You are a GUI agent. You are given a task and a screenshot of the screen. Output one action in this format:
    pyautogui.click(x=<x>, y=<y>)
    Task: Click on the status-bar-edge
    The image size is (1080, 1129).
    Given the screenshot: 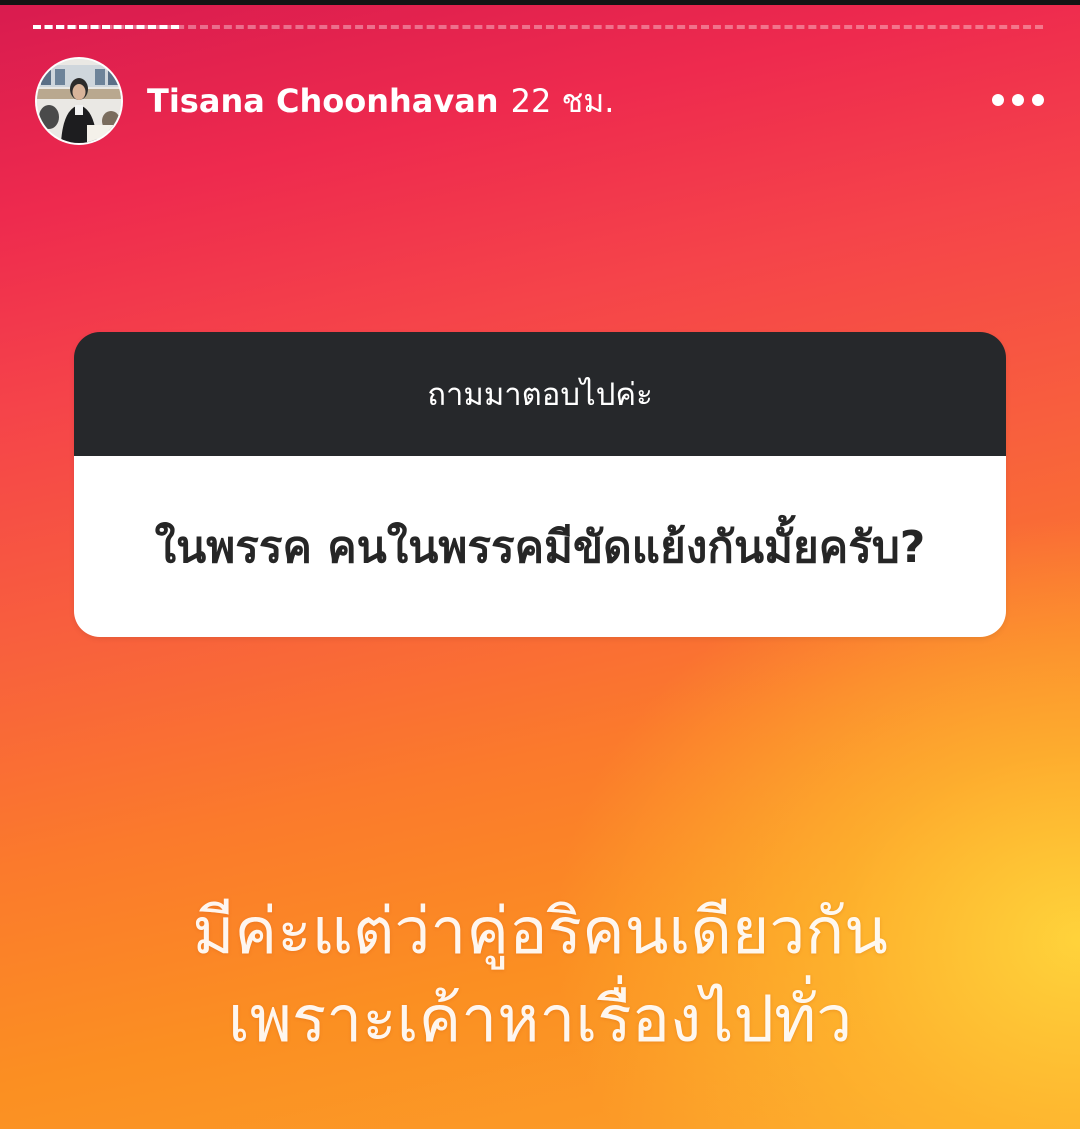 What is the action you would take?
    pyautogui.click(x=540, y=2)
    